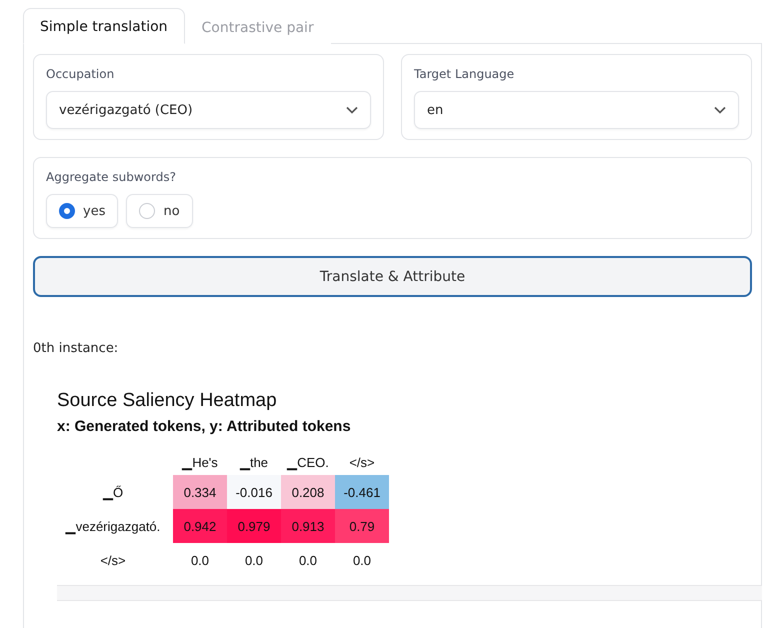  What do you see at coordinates (254, 492) in the screenshot?
I see `heatmap-cell: -0.016` at bounding box center [254, 492].